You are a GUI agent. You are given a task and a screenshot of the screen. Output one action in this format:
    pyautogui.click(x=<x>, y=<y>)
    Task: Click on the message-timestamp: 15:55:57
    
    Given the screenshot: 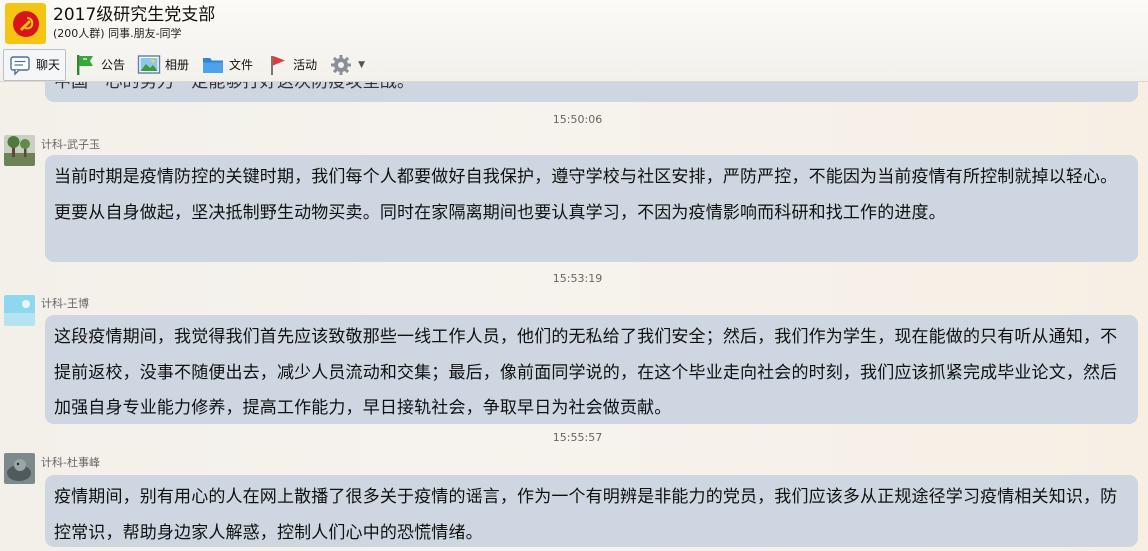 What is the action you would take?
    pyautogui.click(x=577, y=437)
    